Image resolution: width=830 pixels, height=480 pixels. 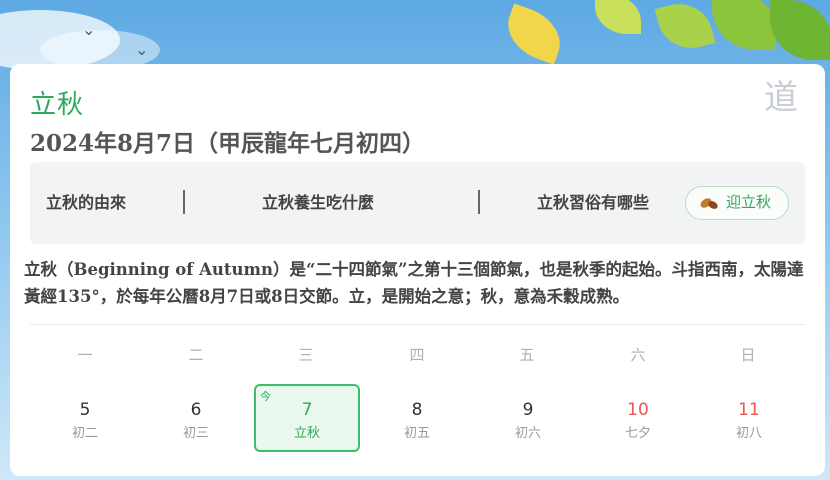 I want to click on weekday-label: 五, so click(x=527, y=355).